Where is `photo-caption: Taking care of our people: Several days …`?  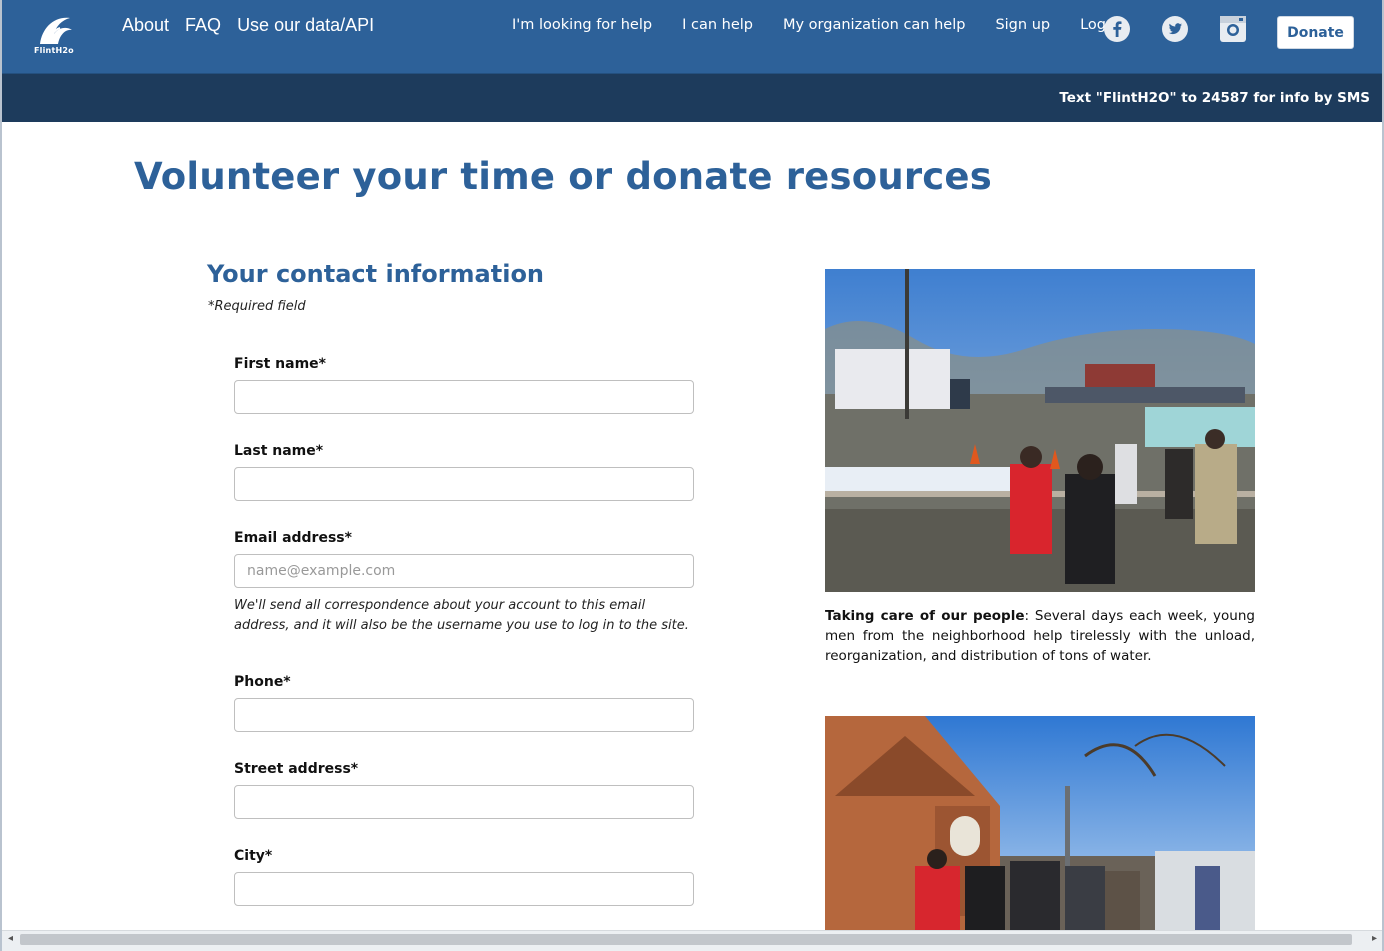
photo-caption: Taking care of our people: Several days … is located at coordinates (1040, 636).